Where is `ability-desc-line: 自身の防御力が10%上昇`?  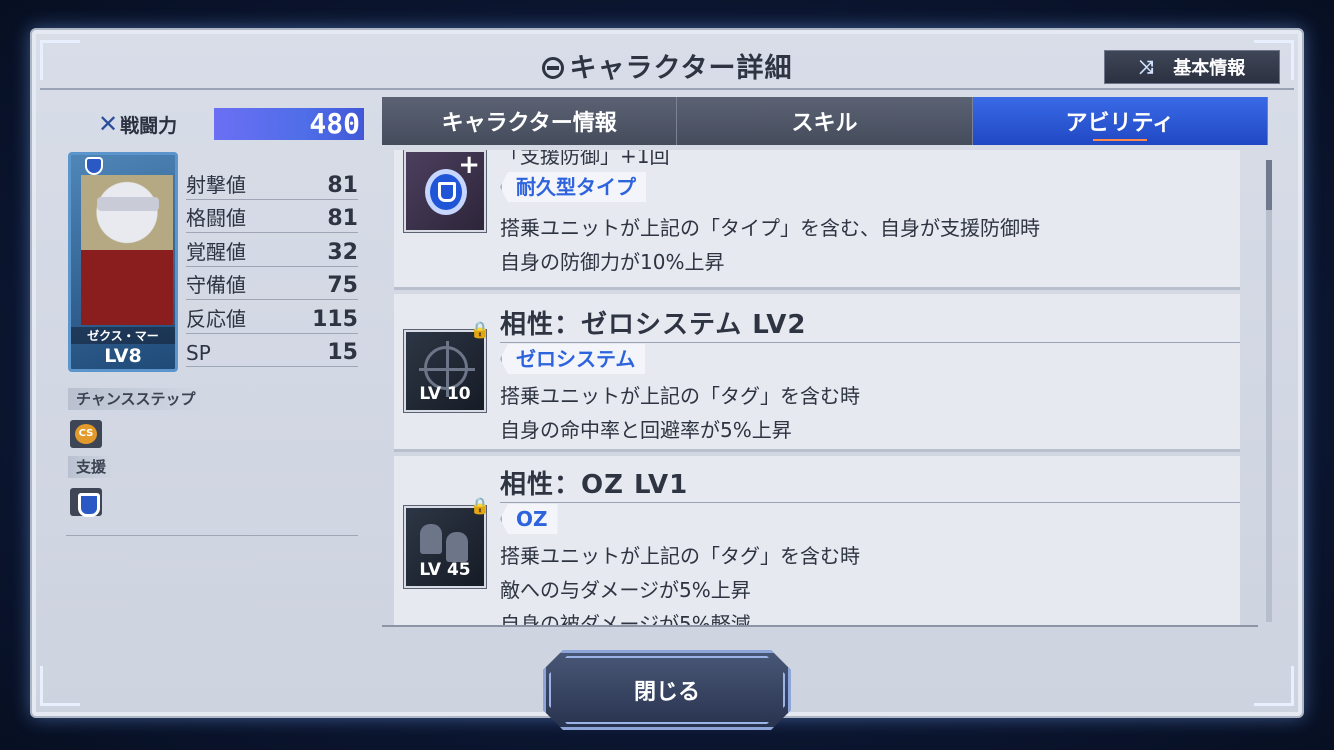
ability-desc-line: 自身の防御力が10%上昇 is located at coordinates (612, 262).